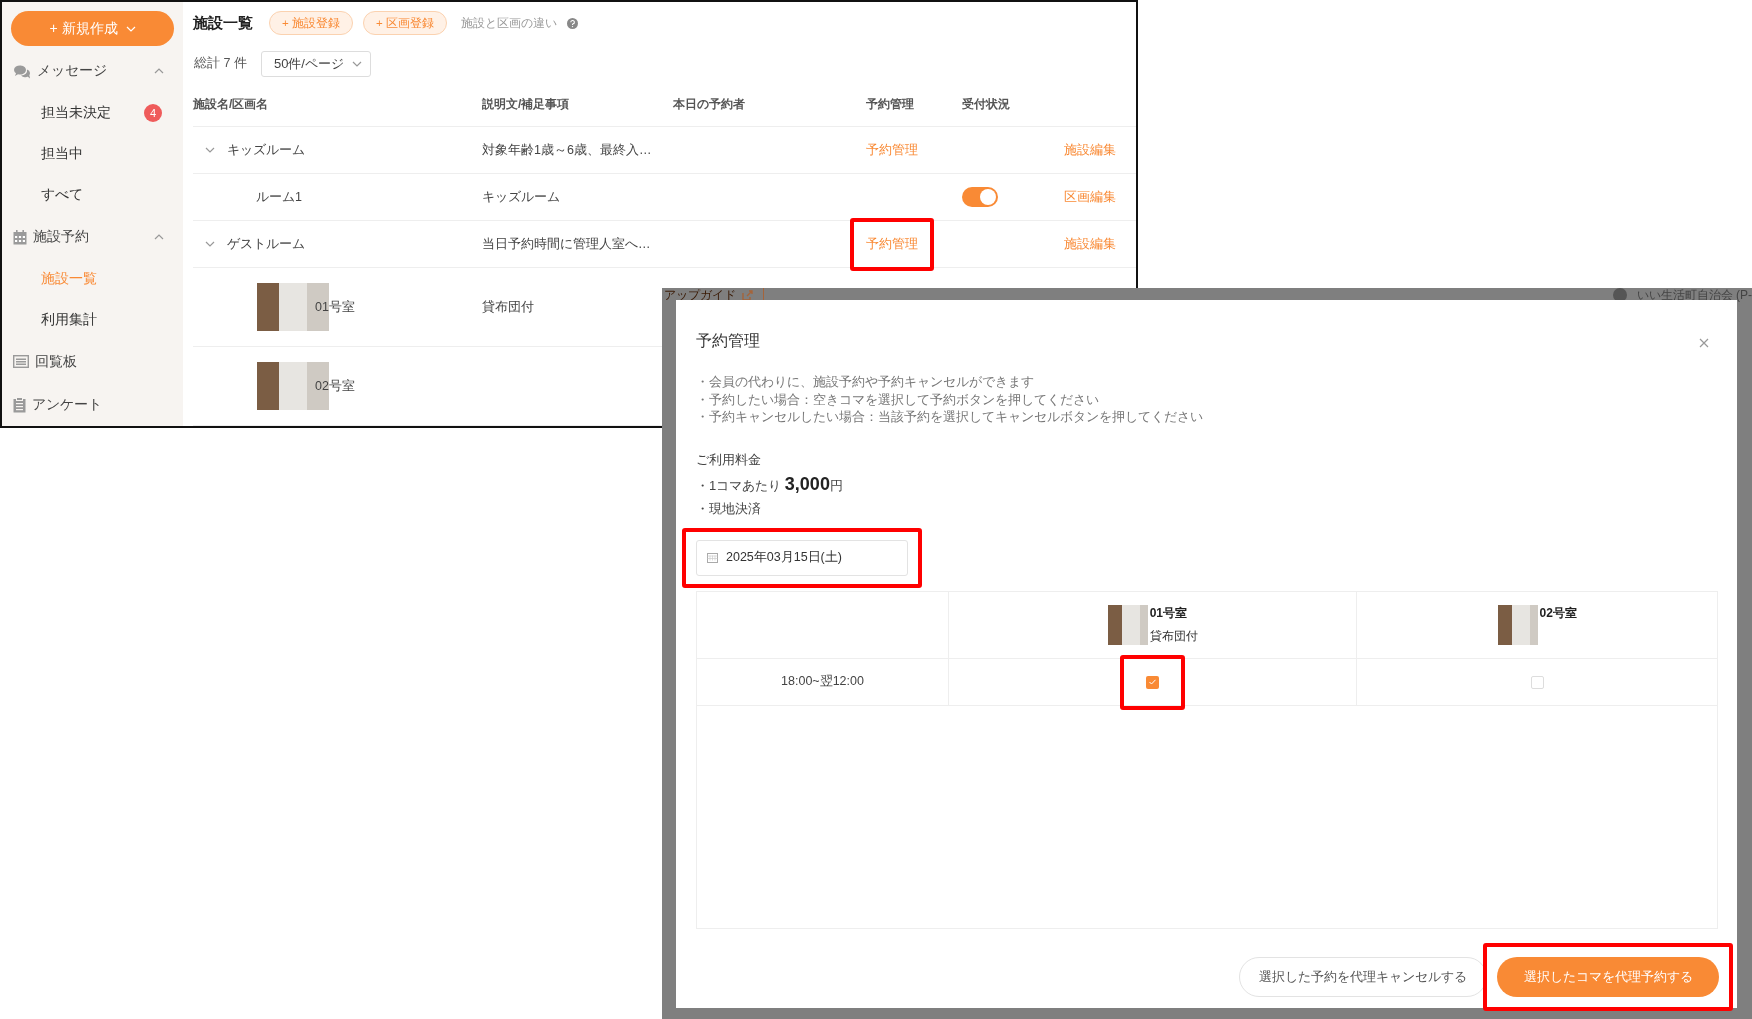  What do you see at coordinates (1010, 105) in the screenshot?
I see `column-header: 受付状況` at bounding box center [1010, 105].